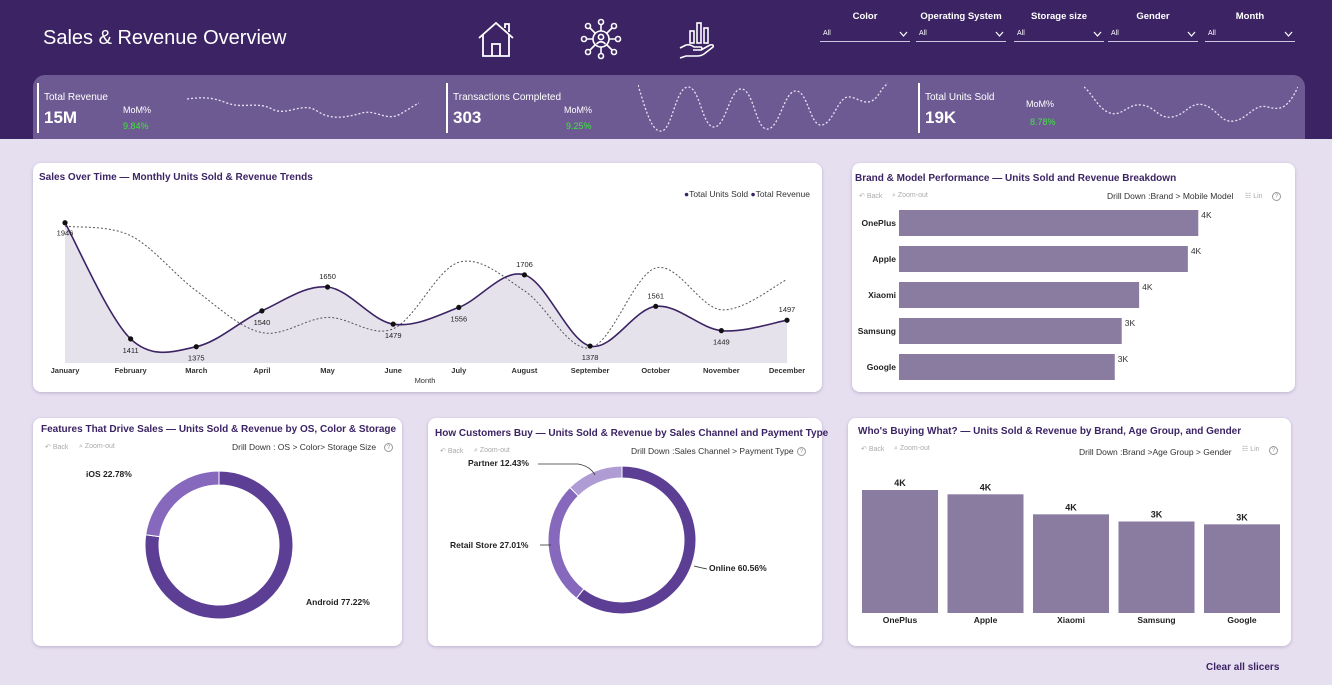 Image resolution: width=1332 pixels, height=685 pixels. Describe the element at coordinates (61, 117) in the screenshot. I see `kpi-value: 15M` at that location.